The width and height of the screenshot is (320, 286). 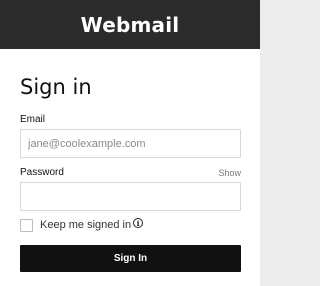 What do you see at coordinates (33, 119) in the screenshot?
I see `email-label: Email` at bounding box center [33, 119].